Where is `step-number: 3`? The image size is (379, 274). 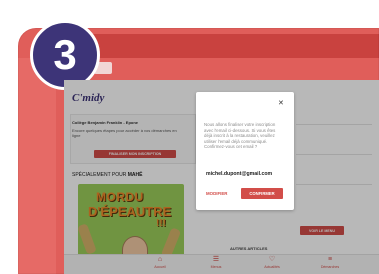 step-number: 3 is located at coordinates (65, 54).